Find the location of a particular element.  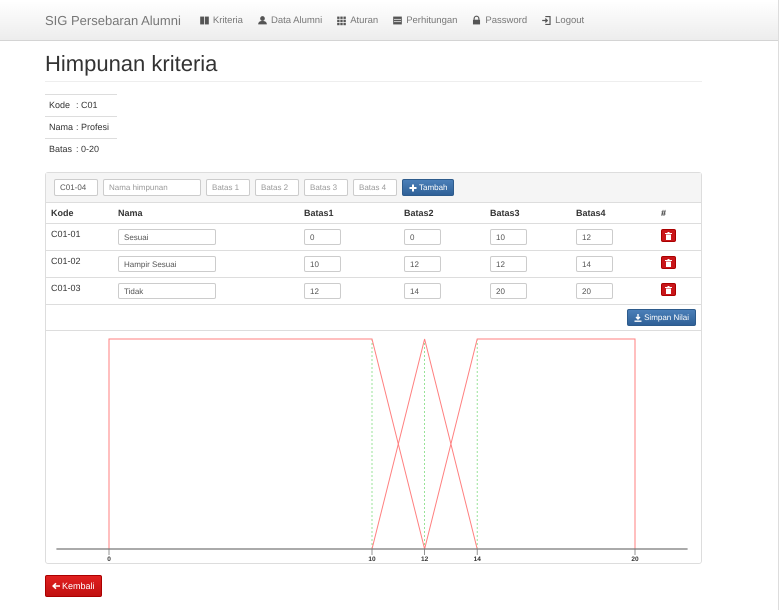

arrow-left-icon is located at coordinates (56, 586).